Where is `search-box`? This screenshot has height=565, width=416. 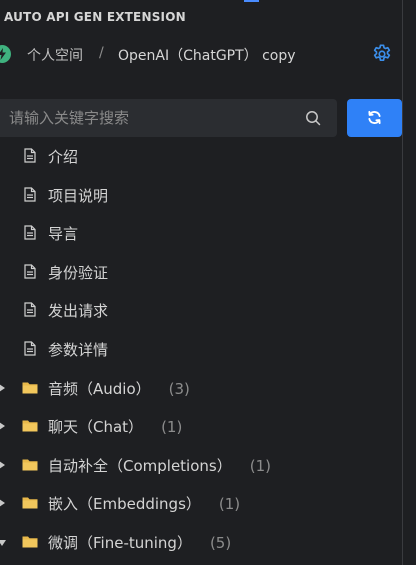
search-box is located at coordinates (168, 118).